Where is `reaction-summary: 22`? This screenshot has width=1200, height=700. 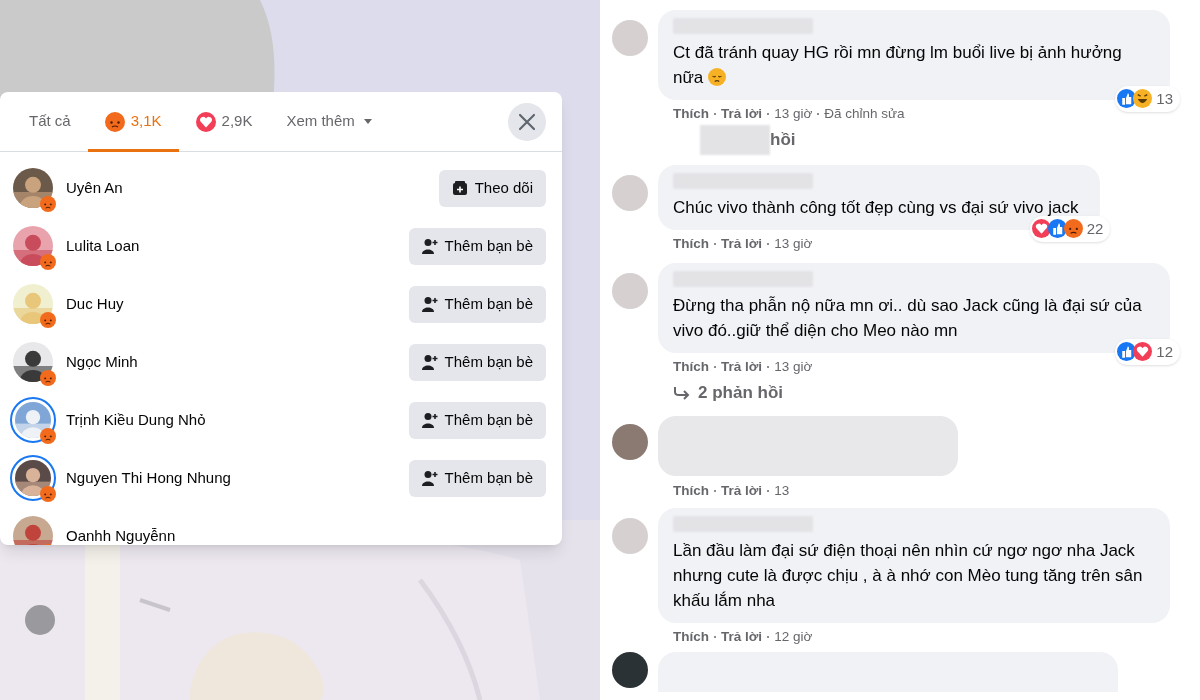 reaction-summary: 22 is located at coordinates (1070, 228).